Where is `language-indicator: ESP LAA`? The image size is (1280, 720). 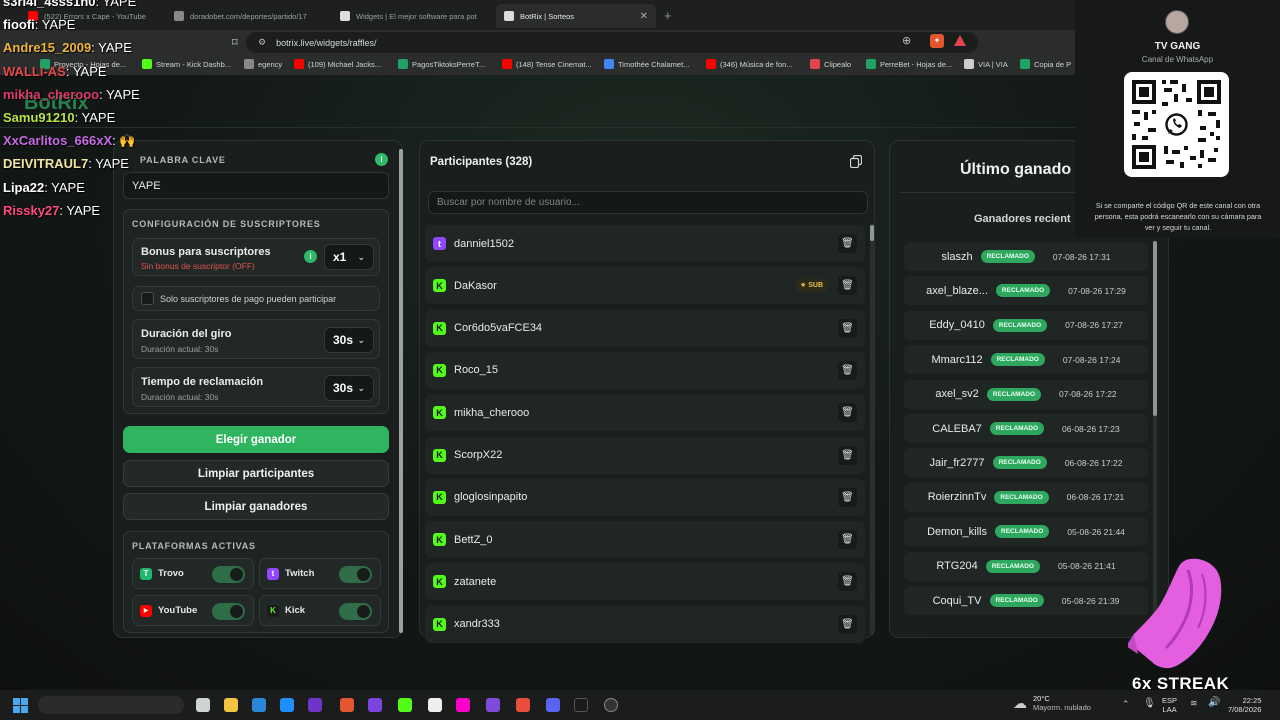 language-indicator: ESP LAA is located at coordinates (1169, 705).